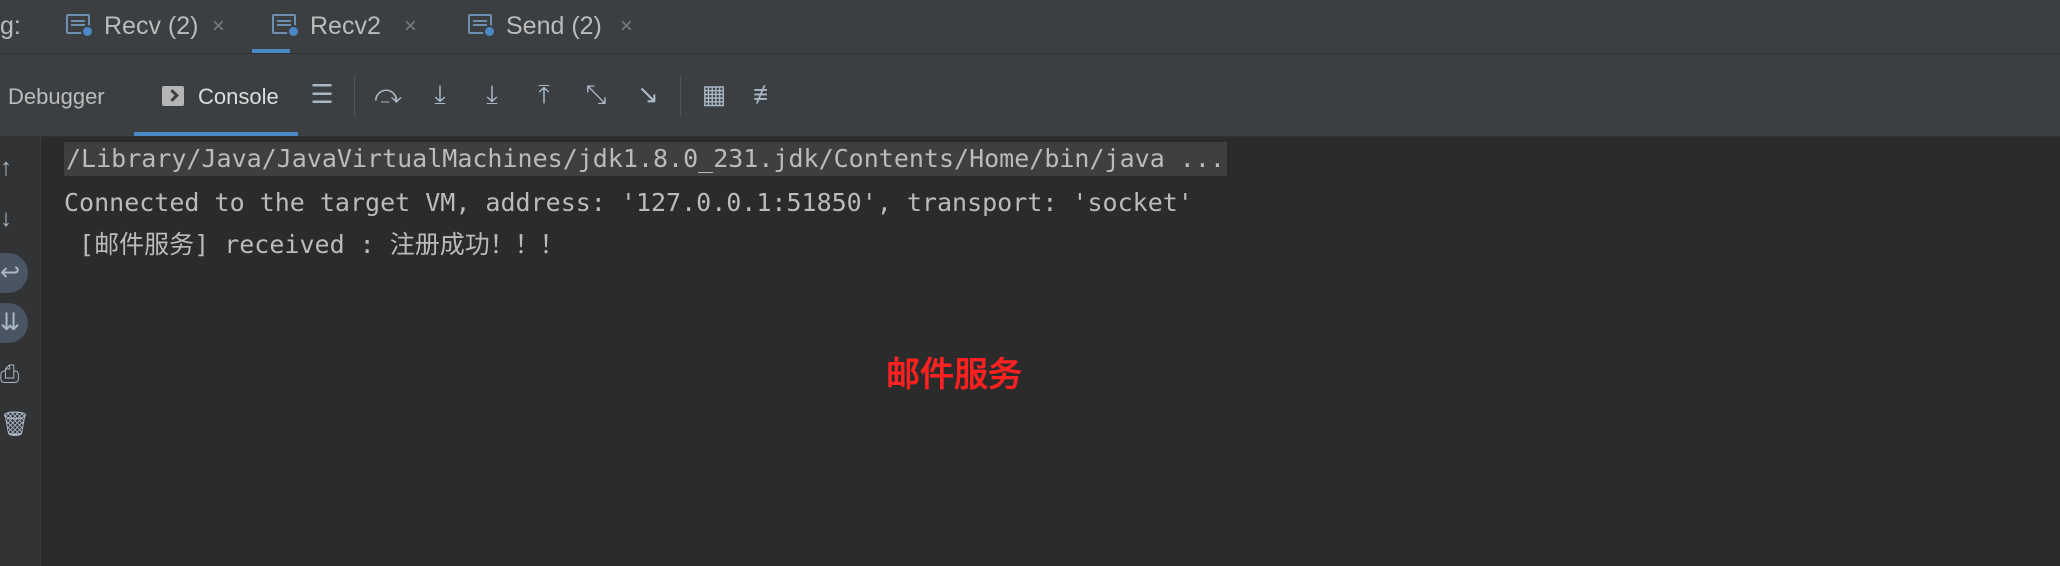  What do you see at coordinates (596, 94) in the screenshot?
I see `drop-frame-icon: ⤡` at bounding box center [596, 94].